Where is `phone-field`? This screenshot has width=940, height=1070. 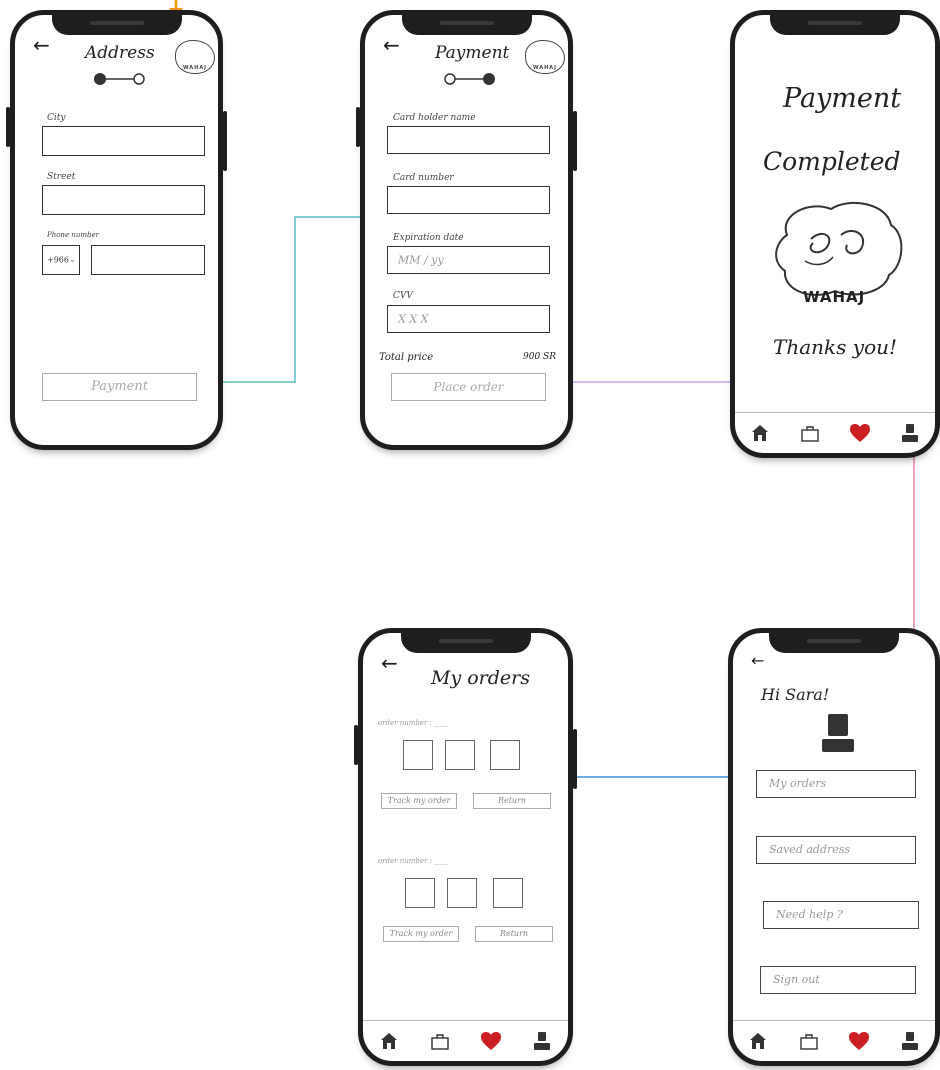 phone-field is located at coordinates (148, 260).